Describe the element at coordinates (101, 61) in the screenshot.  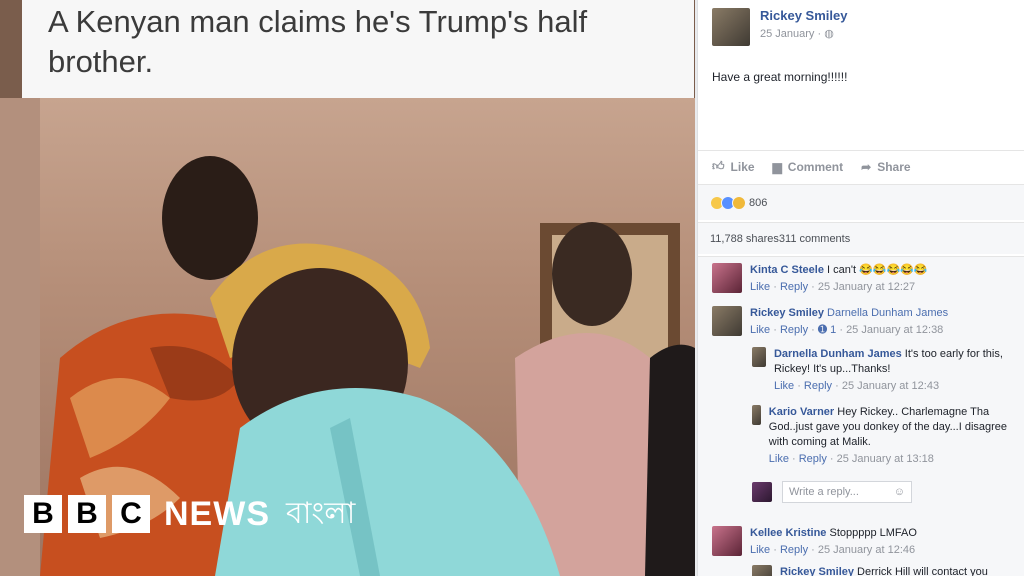
I see `headline-line-2: brother.` at that location.